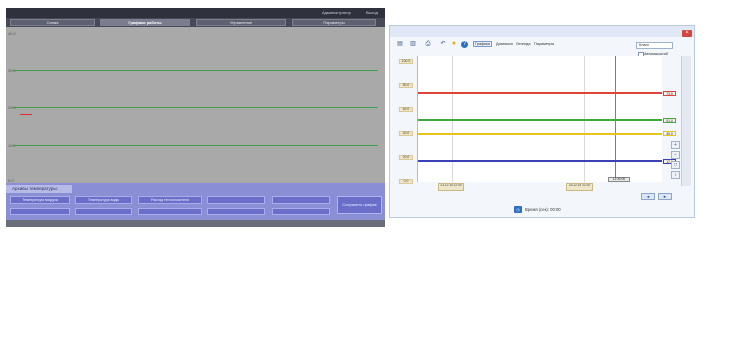 The height and width of the screenshot is (341, 730). What do you see at coordinates (669, 134) in the screenshot?
I see `series-value-label: 40.0` at bounding box center [669, 134].